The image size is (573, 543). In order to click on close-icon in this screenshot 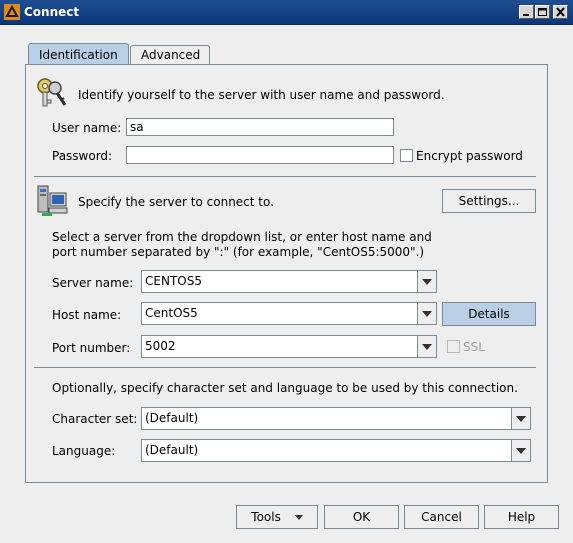, I will do `click(560, 12)`.